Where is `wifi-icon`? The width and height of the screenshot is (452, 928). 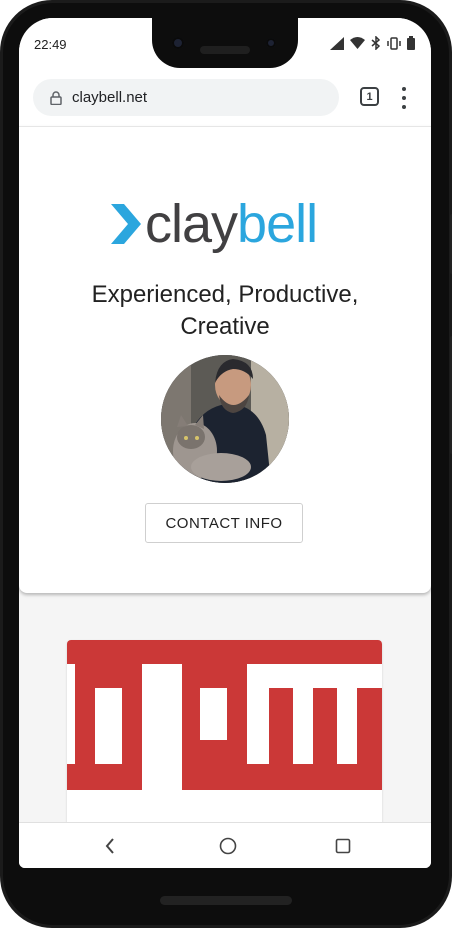 wifi-icon is located at coordinates (357, 43).